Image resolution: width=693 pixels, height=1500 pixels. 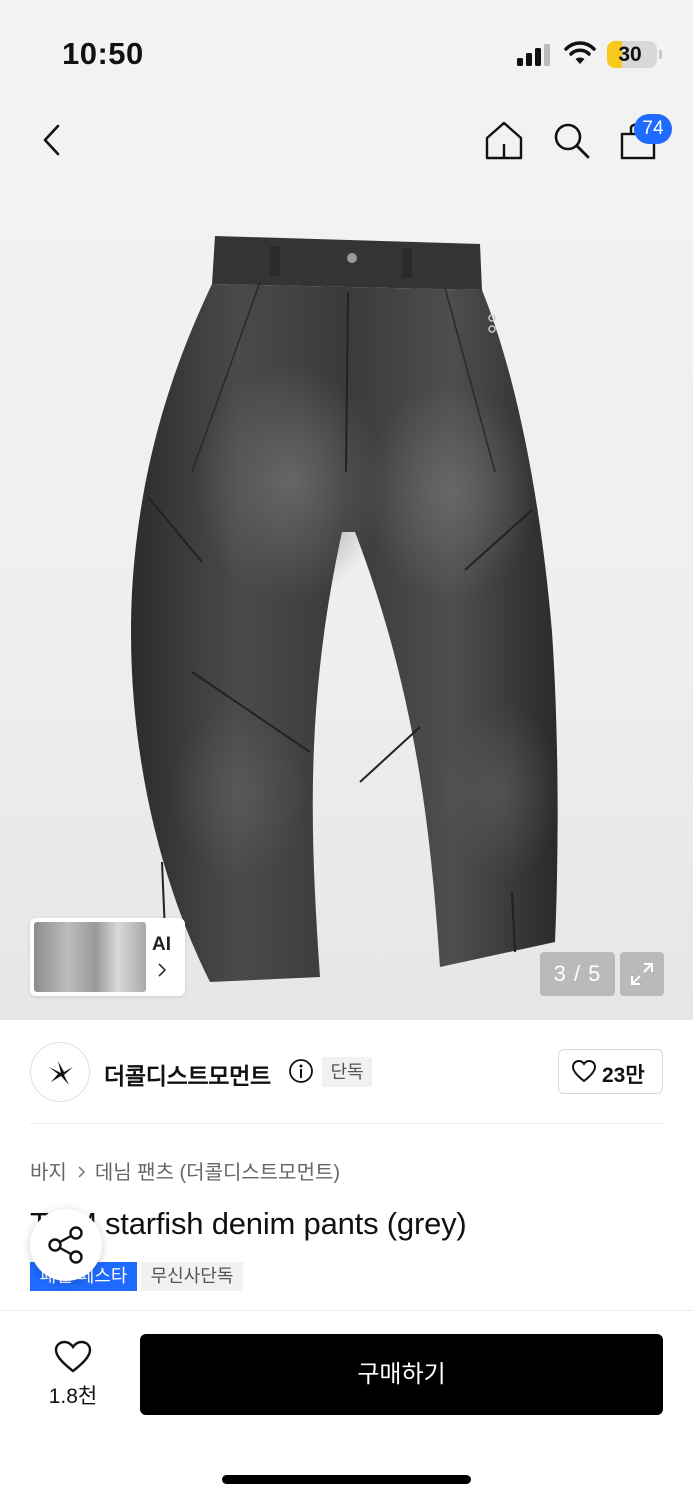 What do you see at coordinates (346, 1123) in the screenshot?
I see `section-divider` at bounding box center [346, 1123].